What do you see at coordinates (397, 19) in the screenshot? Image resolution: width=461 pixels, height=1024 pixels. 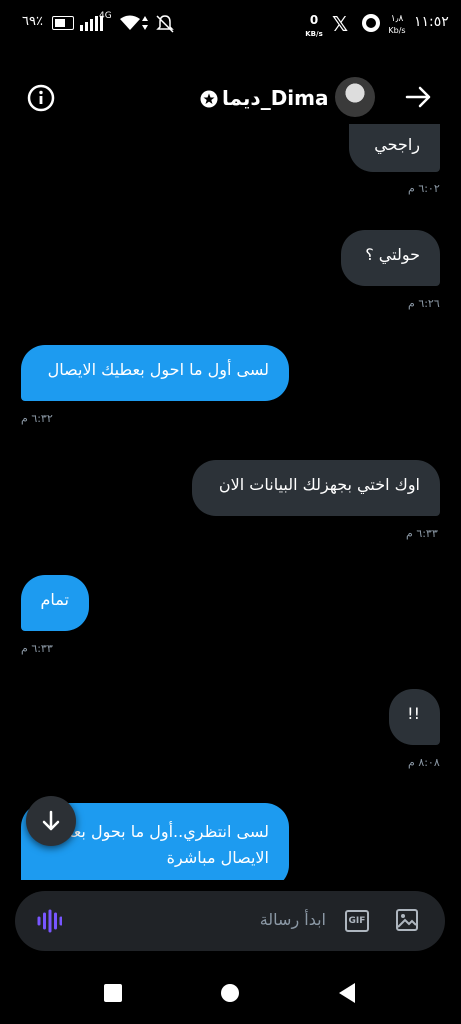 I see `speed-value-right: ١٫٨` at bounding box center [397, 19].